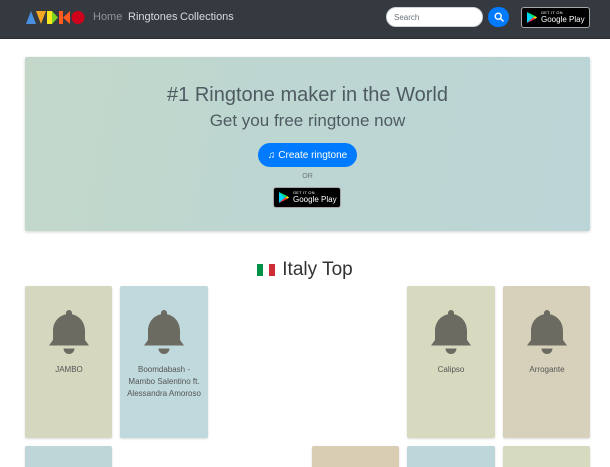 This screenshot has height=467, width=610. What do you see at coordinates (107, 17) in the screenshot?
I see `nav-link-home: Home` at bounding box center [107, 17].